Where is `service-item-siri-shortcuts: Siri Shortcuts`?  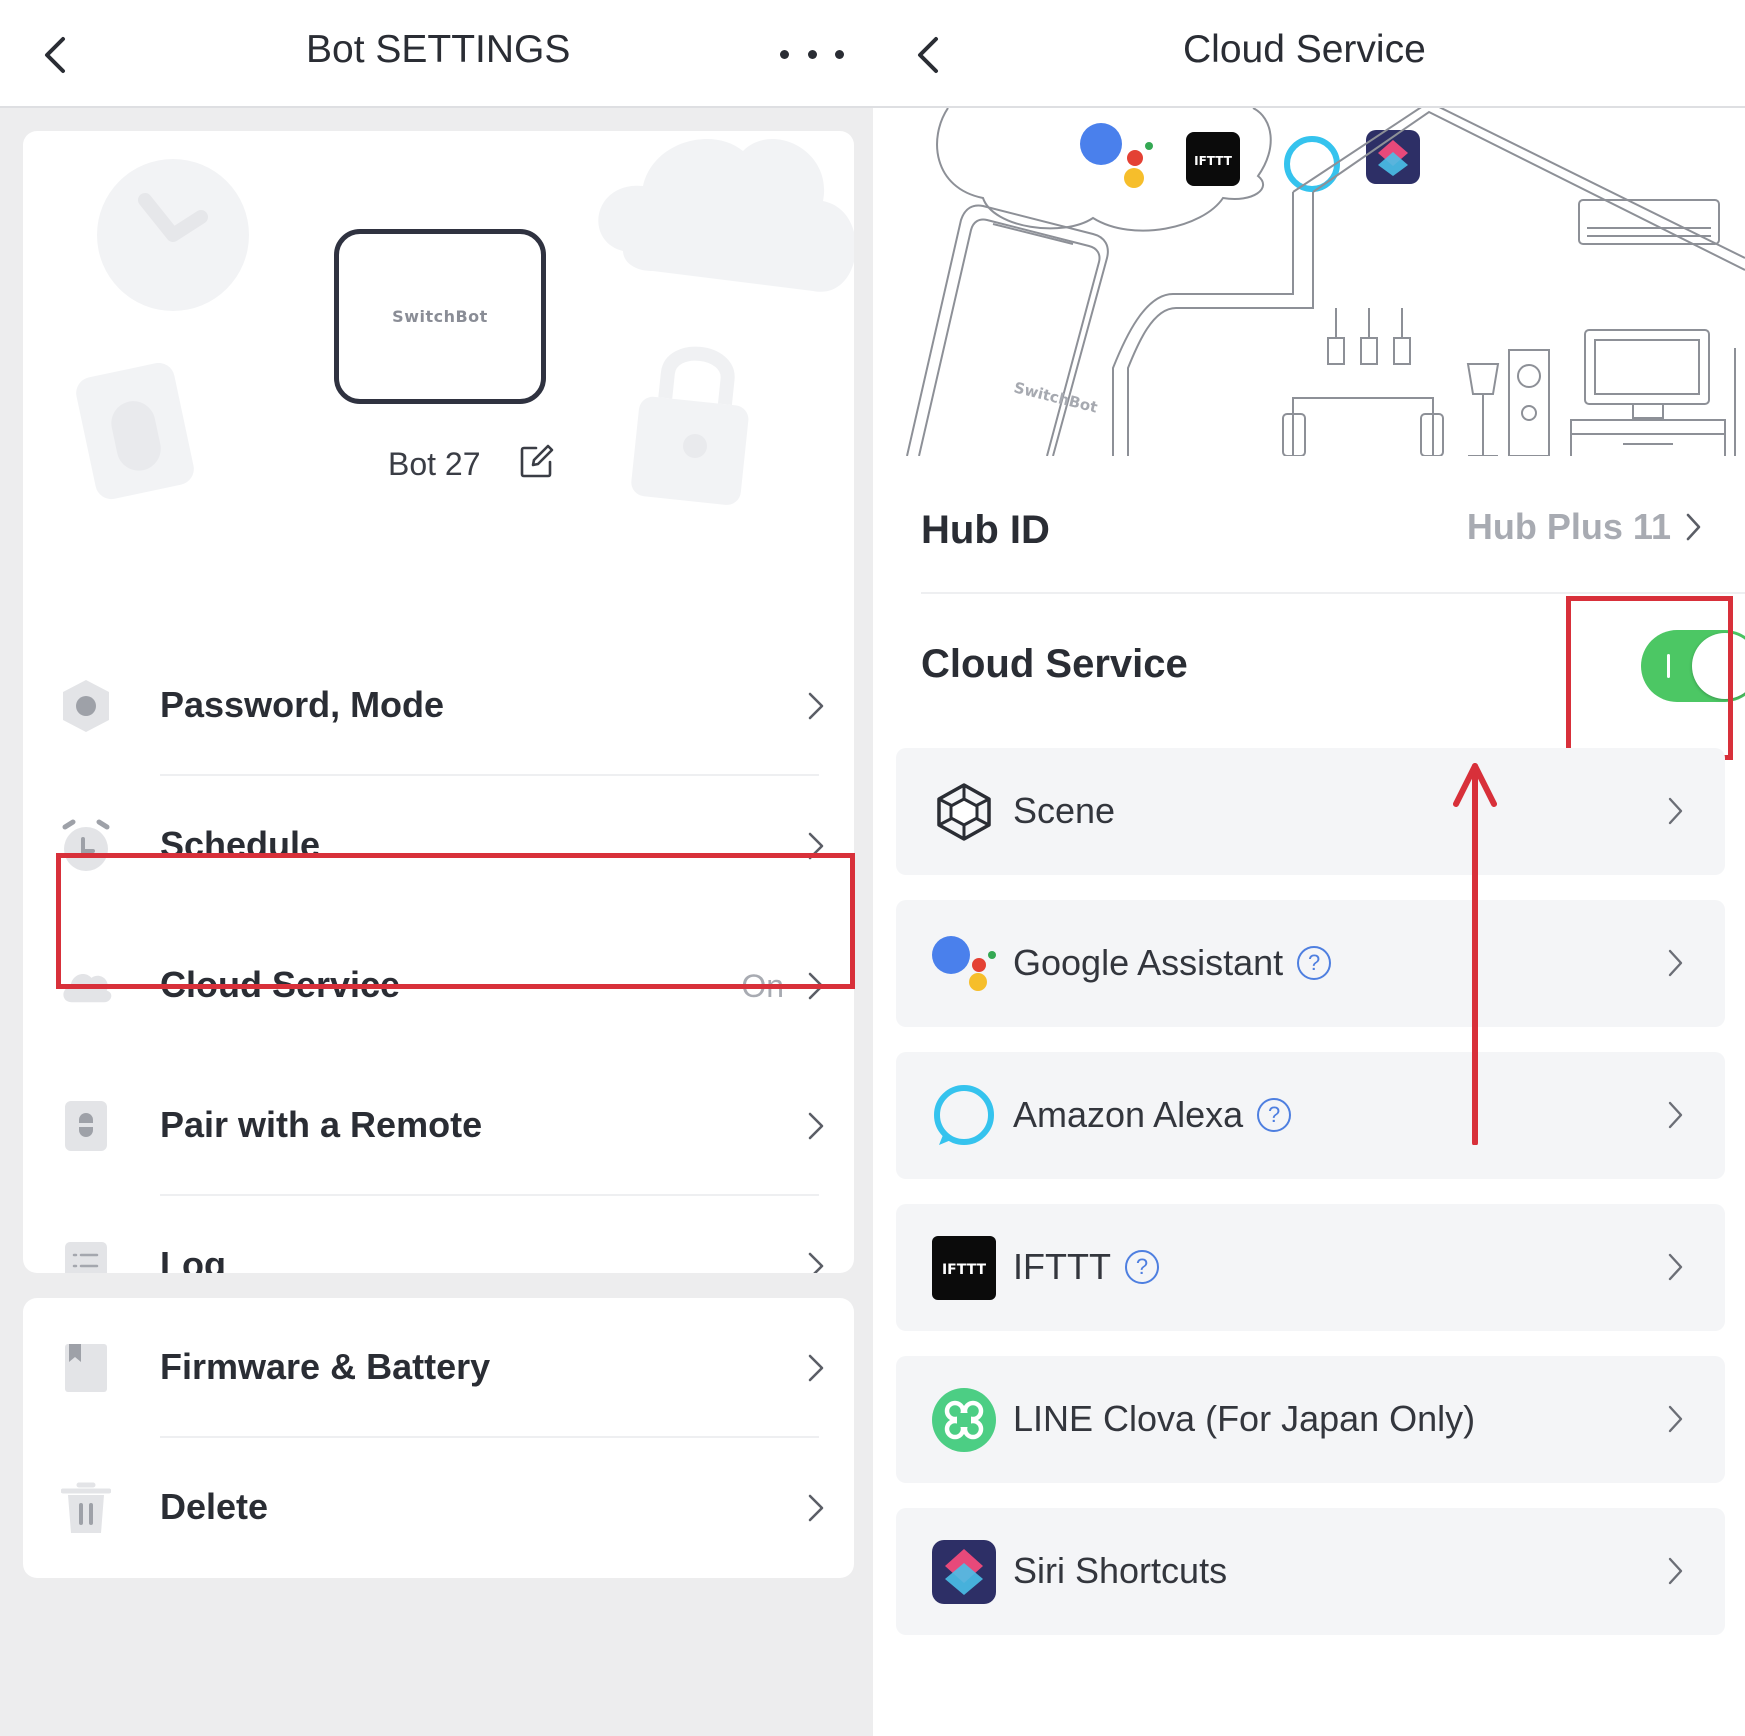 service-item-siri-shortcuts: Siri Shortcuts is located at coordinates (1310, 1571).